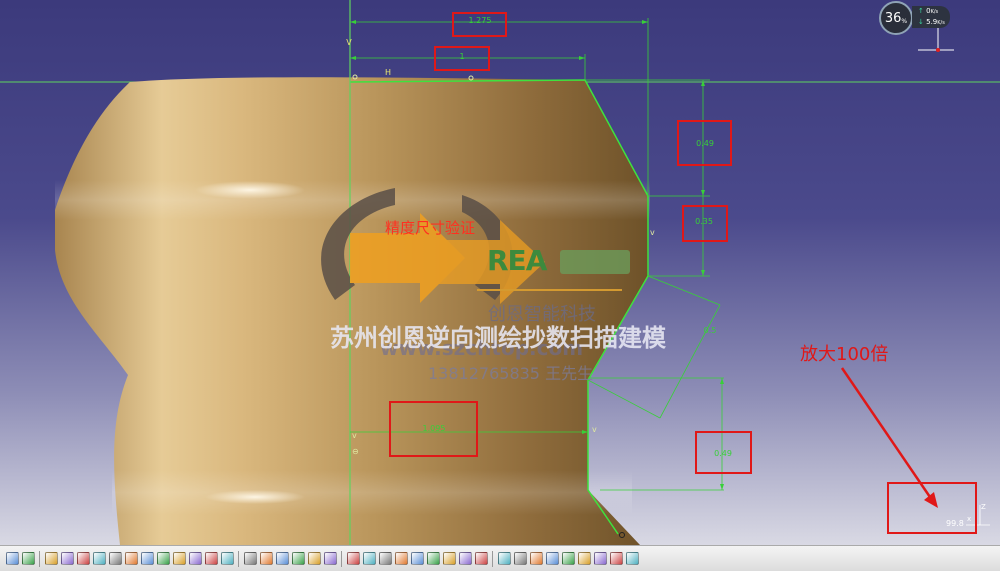 Image resolution: width=1000 pixels, height=571 pixels. Describe the element at coordinates (844, 354) in the screenshot. I see `zoom-annotation: 放大100倍` at that location.